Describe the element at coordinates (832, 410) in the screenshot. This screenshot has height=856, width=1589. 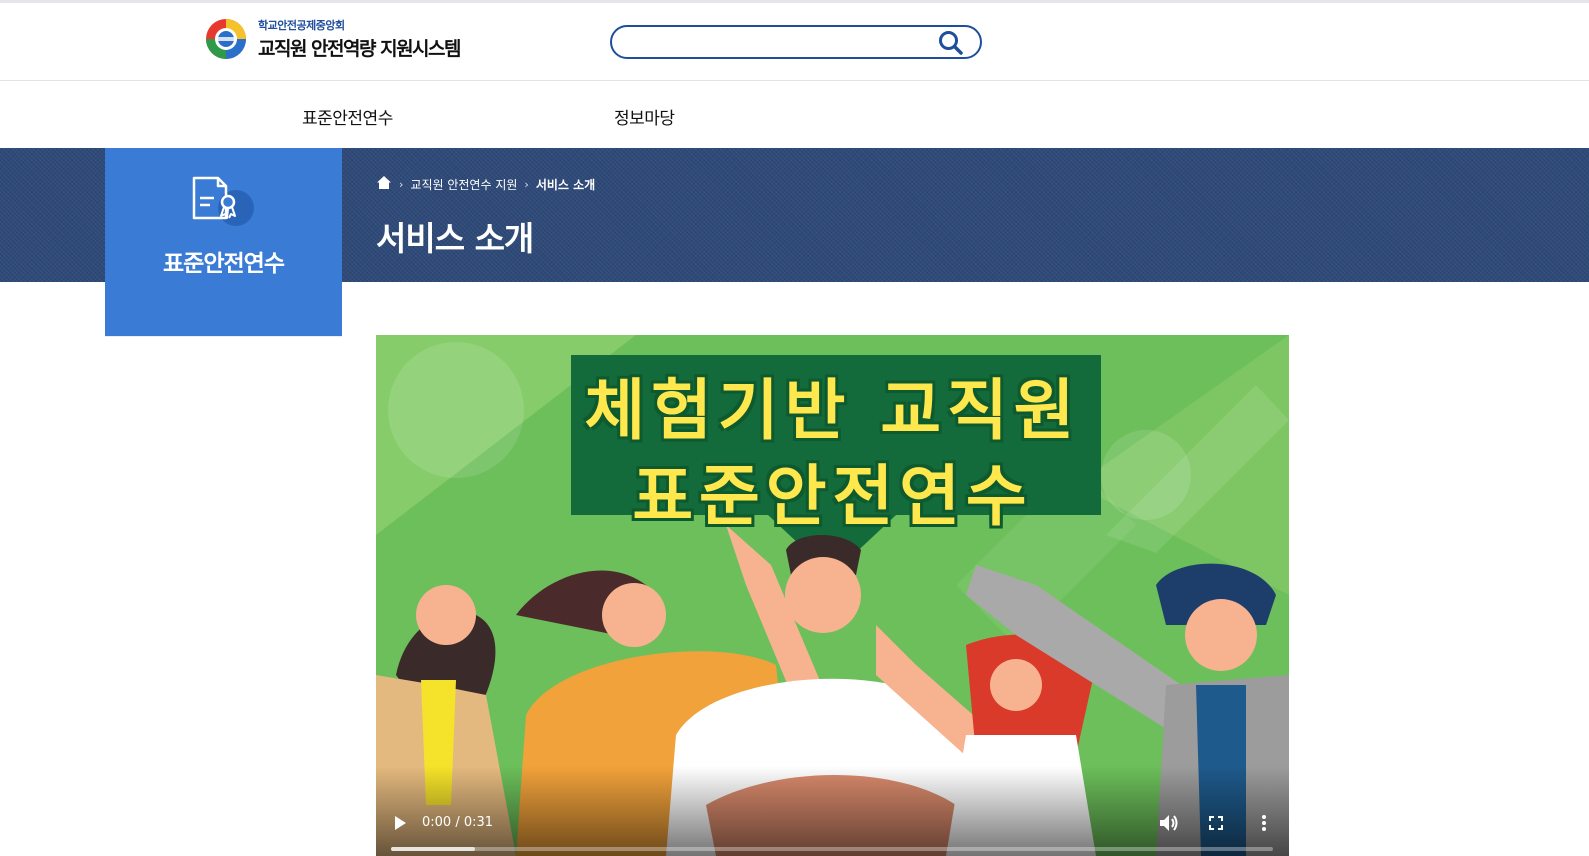
I see `video-title-line1: 체험기반 교직원` at that location.